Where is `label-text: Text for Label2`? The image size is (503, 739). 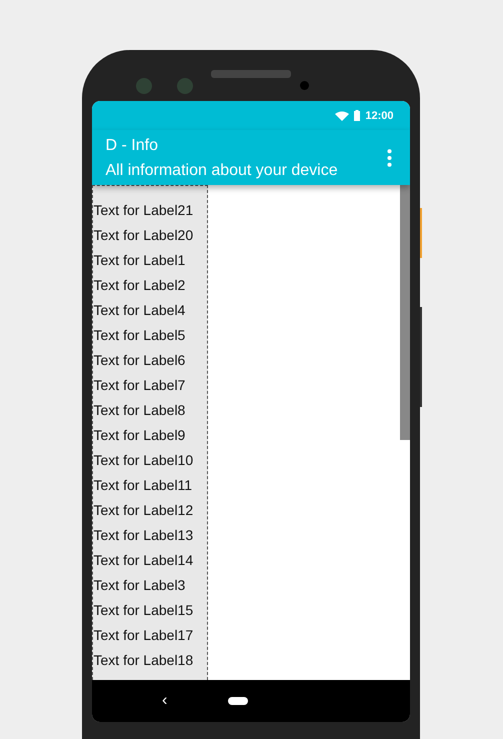 label-text: Text for Label2 is located at coordinates (139, 285).